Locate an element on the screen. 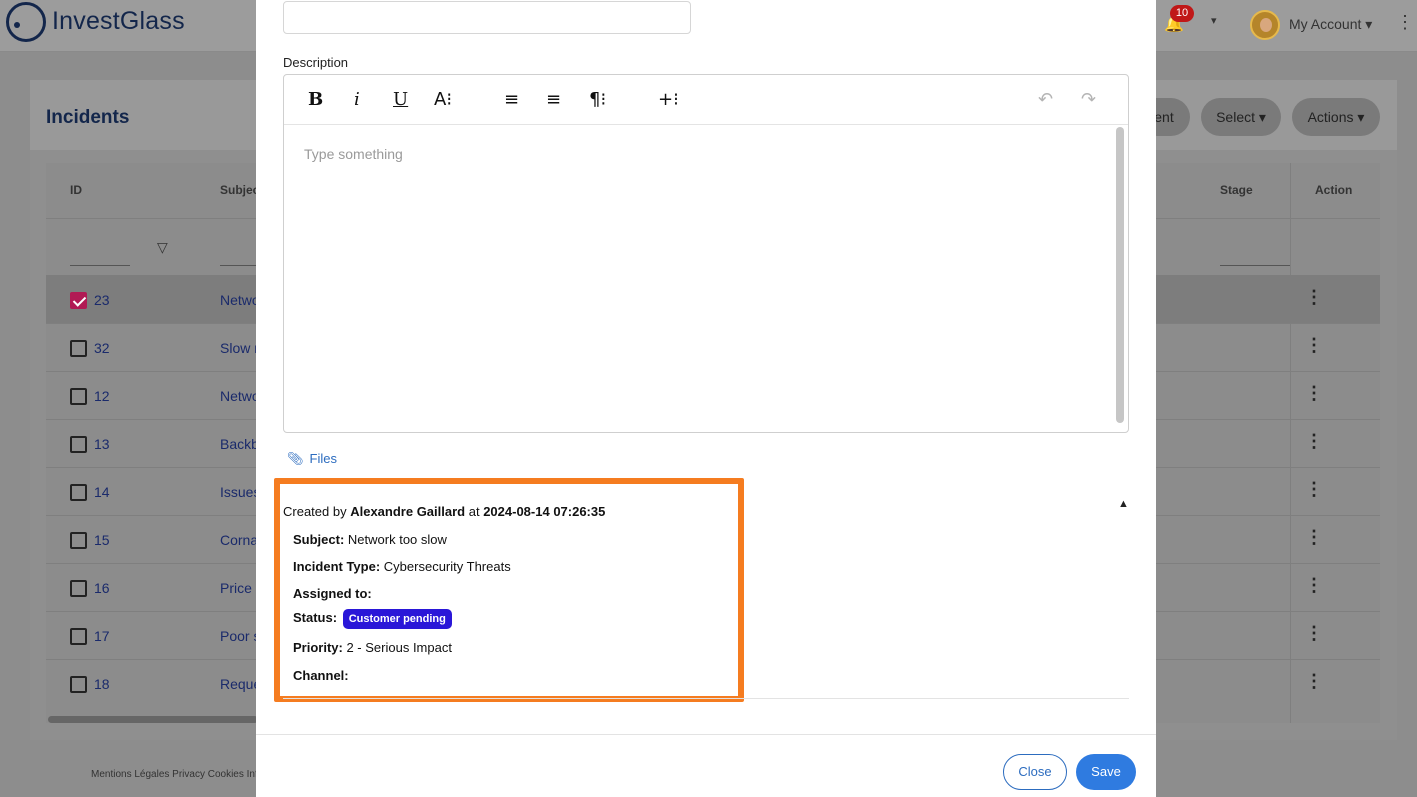 The width and height of the screenshot is (1417, 797). row-subject: Corna is located at coordinates (239, 540).